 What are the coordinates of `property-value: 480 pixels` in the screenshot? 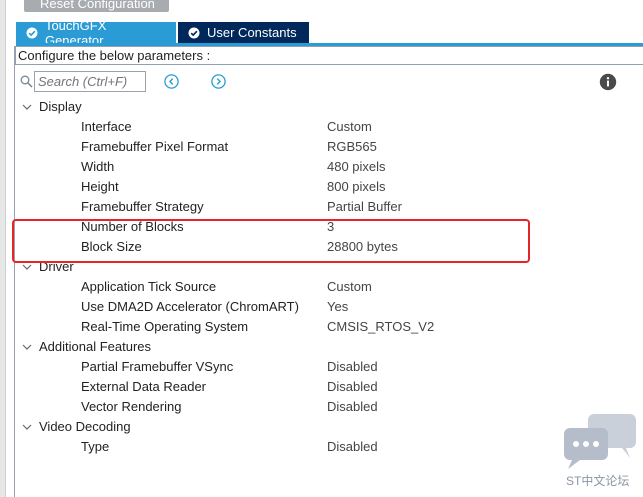 It's located at (356, 167).